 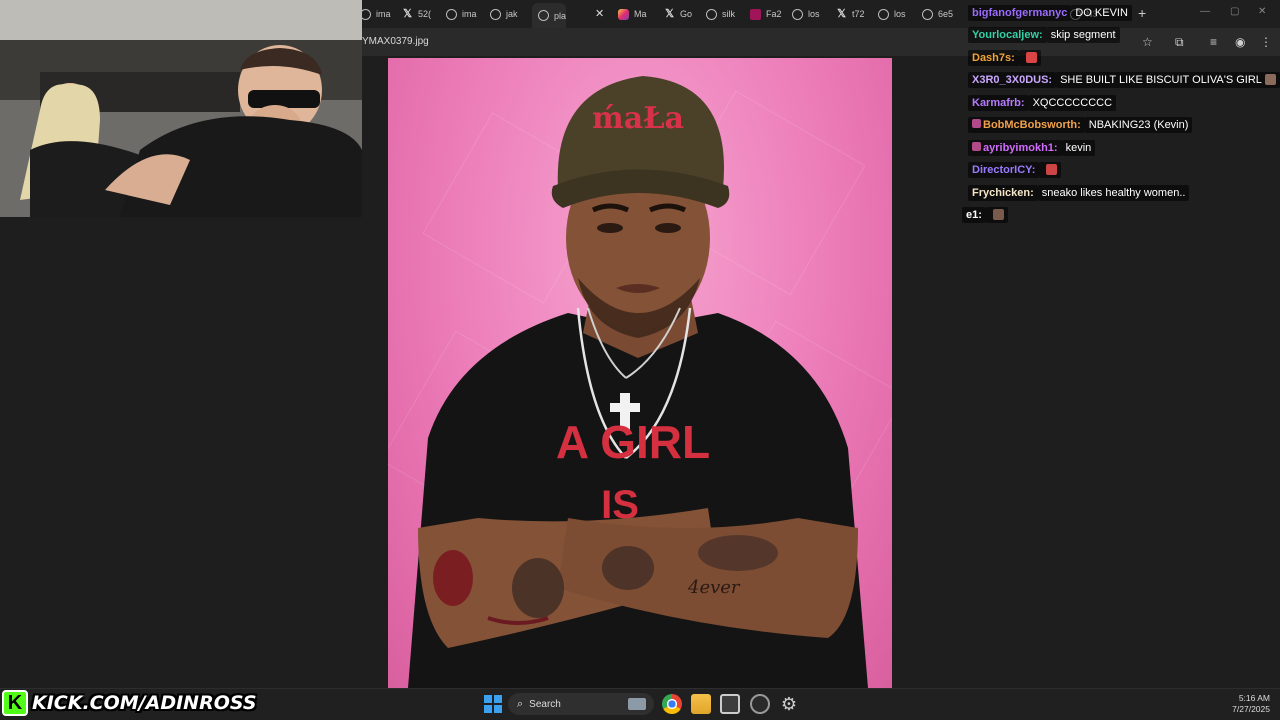 I want to click on browser-tab: Ma, so click(x=632, y=14).